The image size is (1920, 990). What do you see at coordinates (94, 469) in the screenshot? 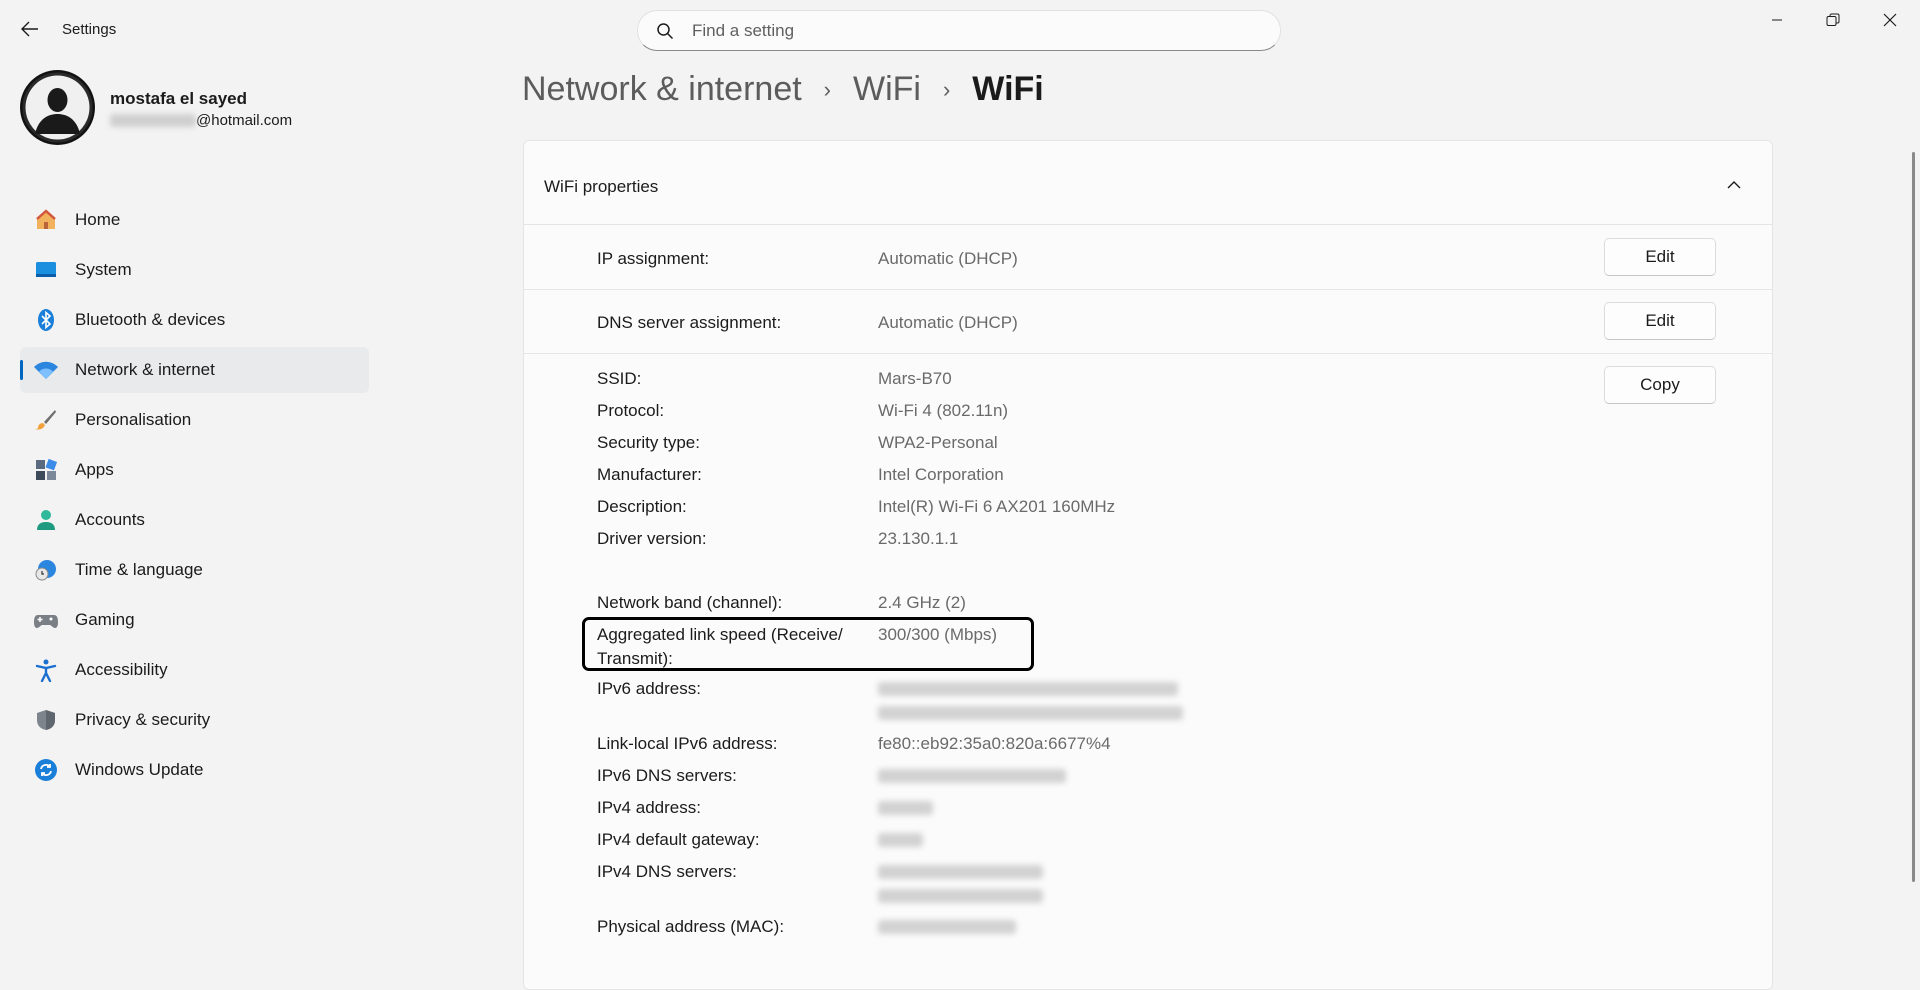
I see `sidebar-item-label: Apps` at bounding box center [94, 469].